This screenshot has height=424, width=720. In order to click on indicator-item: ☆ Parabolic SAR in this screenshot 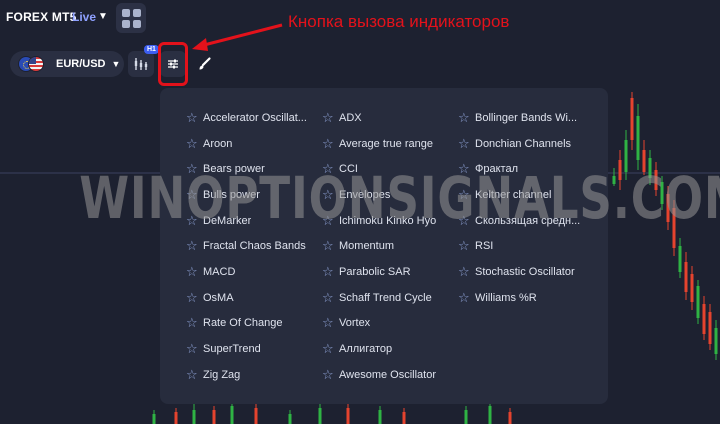, I will do `click(390, 272)`.